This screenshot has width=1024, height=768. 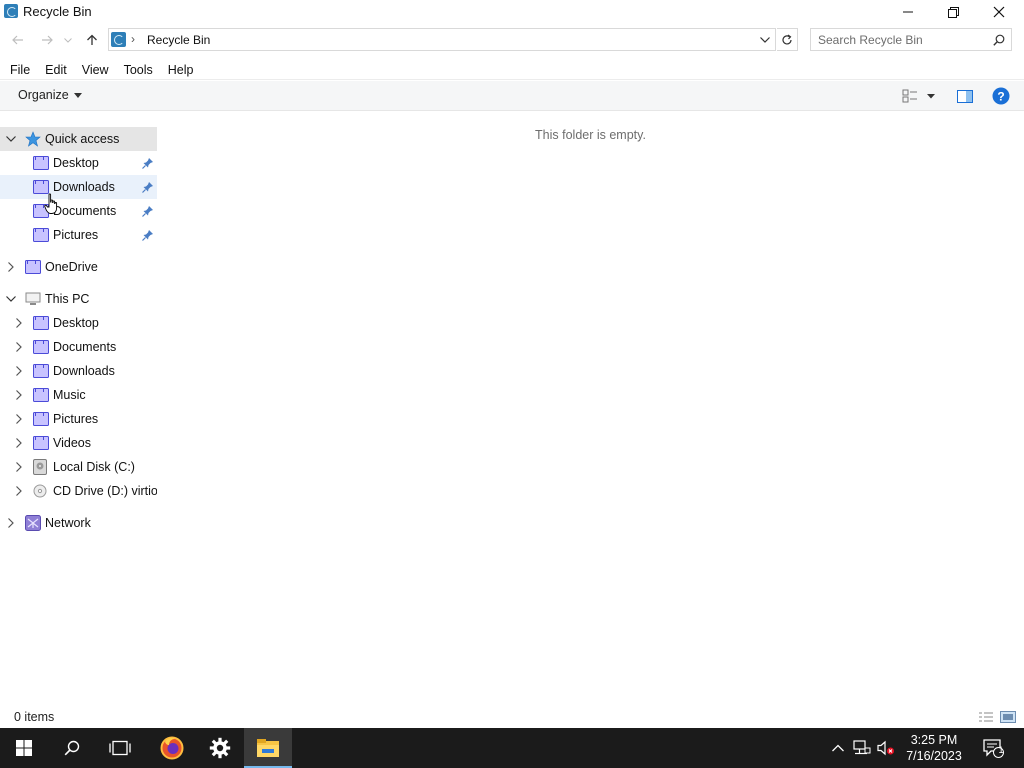 I want to click on large-icons-view-button, so click(x=1008, y=717).